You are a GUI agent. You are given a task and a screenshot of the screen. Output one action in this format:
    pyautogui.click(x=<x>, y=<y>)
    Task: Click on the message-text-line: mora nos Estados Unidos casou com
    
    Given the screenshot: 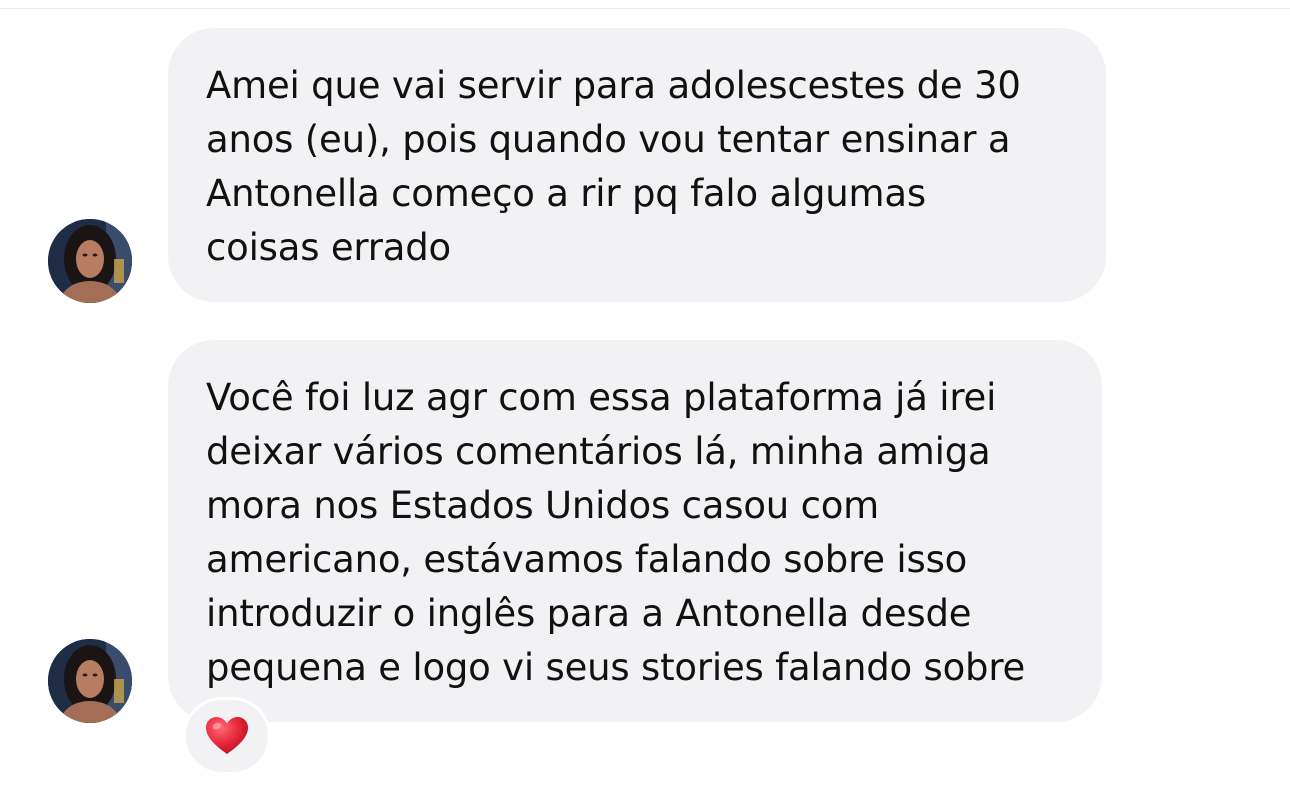 What is the action you would take?
    pyautogui.click(x=542, y=505)
    